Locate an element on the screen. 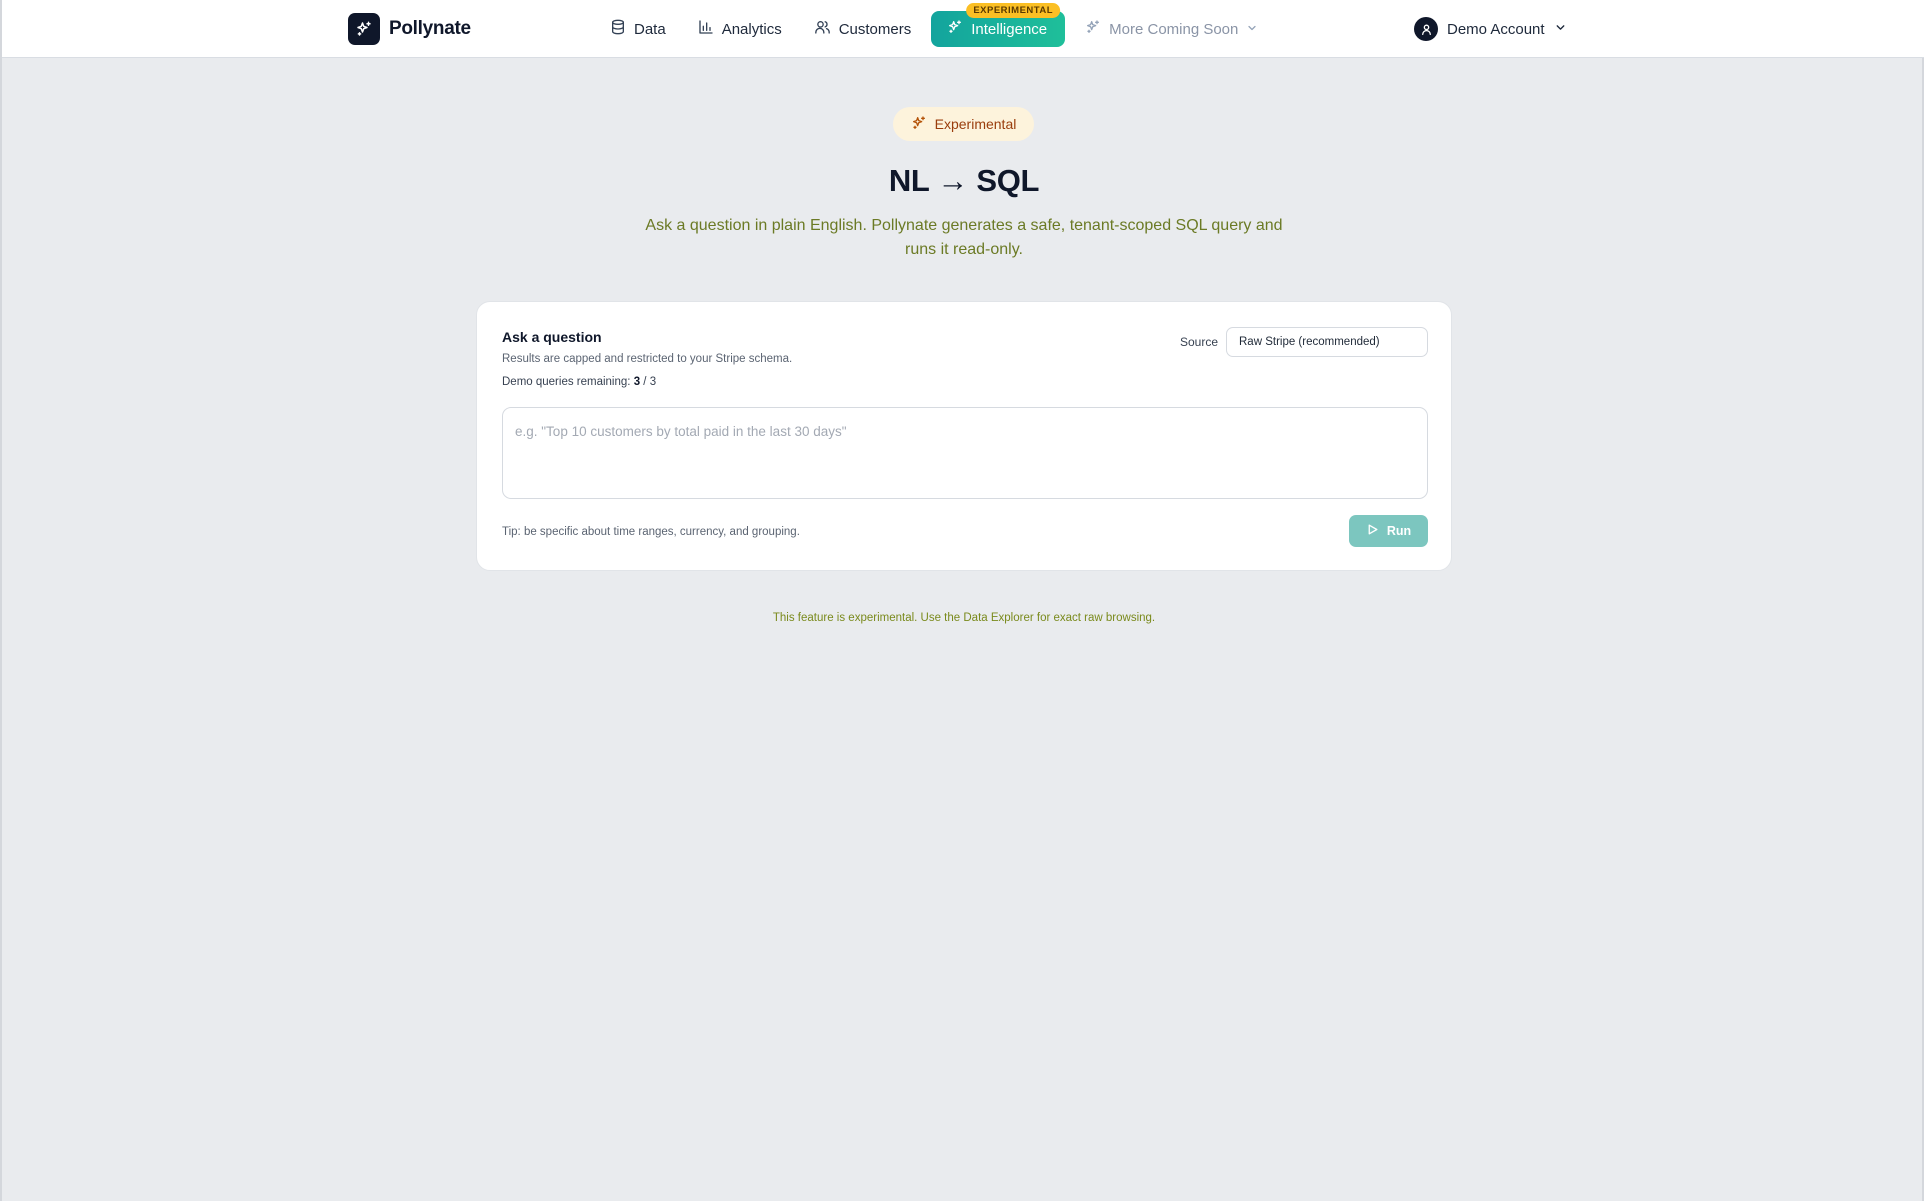 This screenshot has height=1201, width=1924. account-menu: Demo Account is located at coordinates (1490, 29).